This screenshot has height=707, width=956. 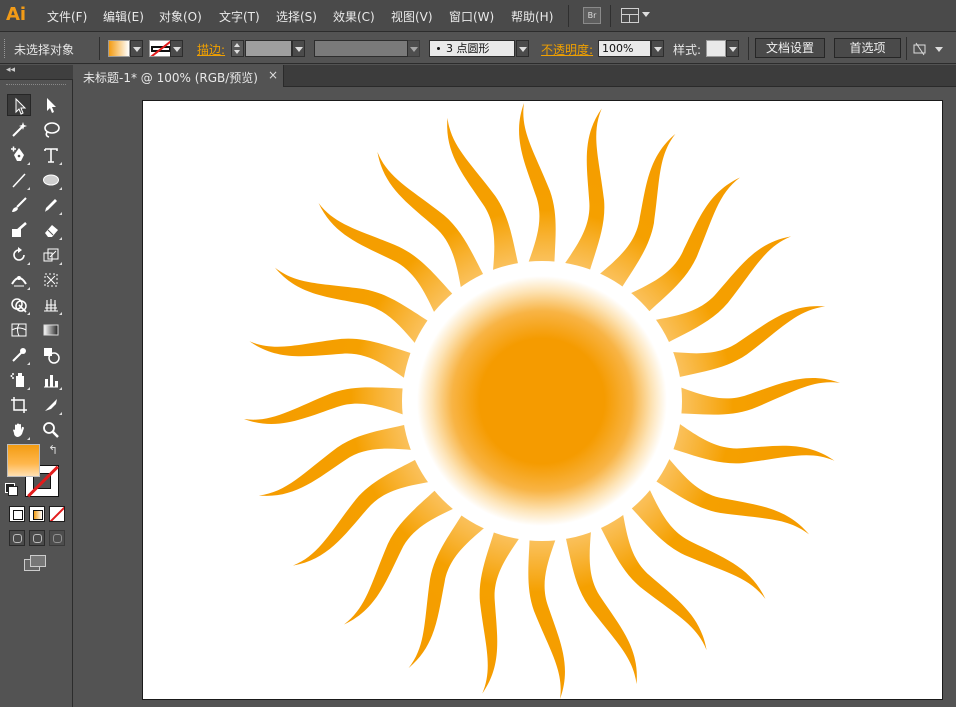 I want to click on stroke-weight-dropdown, so click(x=298, y=48).